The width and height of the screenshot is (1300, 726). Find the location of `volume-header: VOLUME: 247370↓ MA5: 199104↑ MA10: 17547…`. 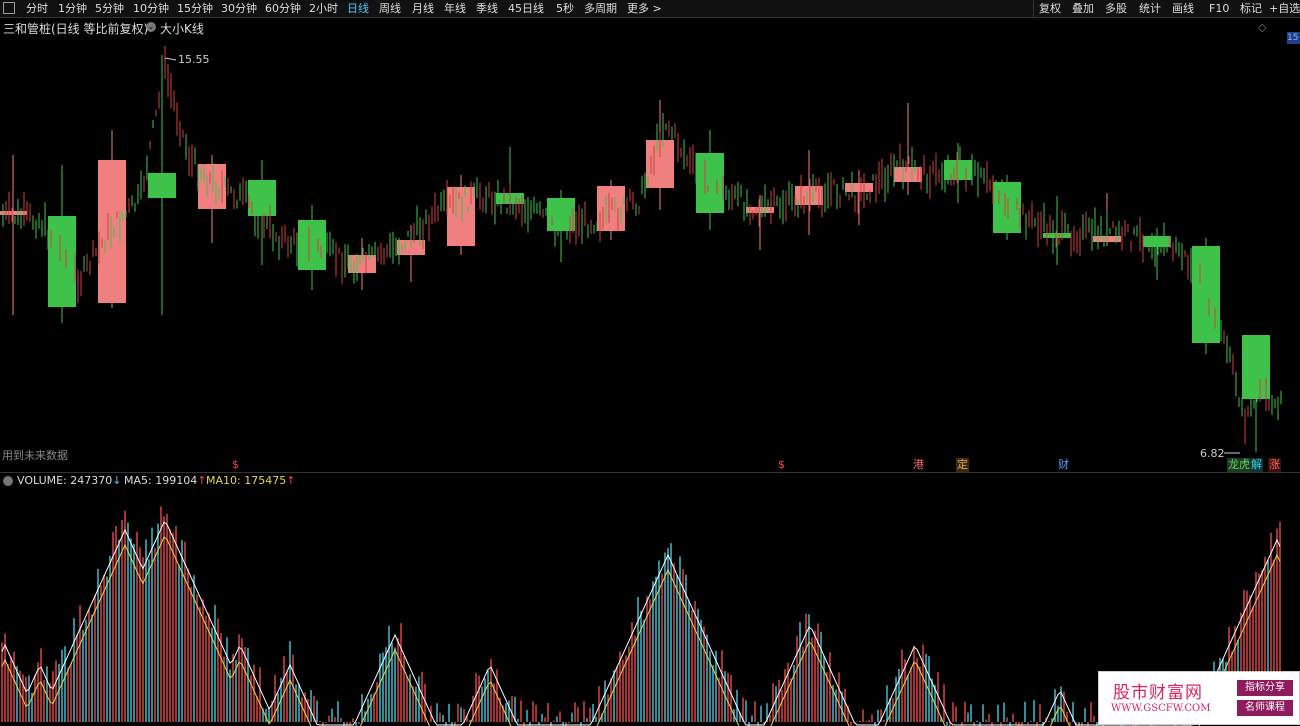

volume-header: VOLUME: 247370↓ MA5: 199104↑ MA10: 17547… is located at coordinates (300, 481).